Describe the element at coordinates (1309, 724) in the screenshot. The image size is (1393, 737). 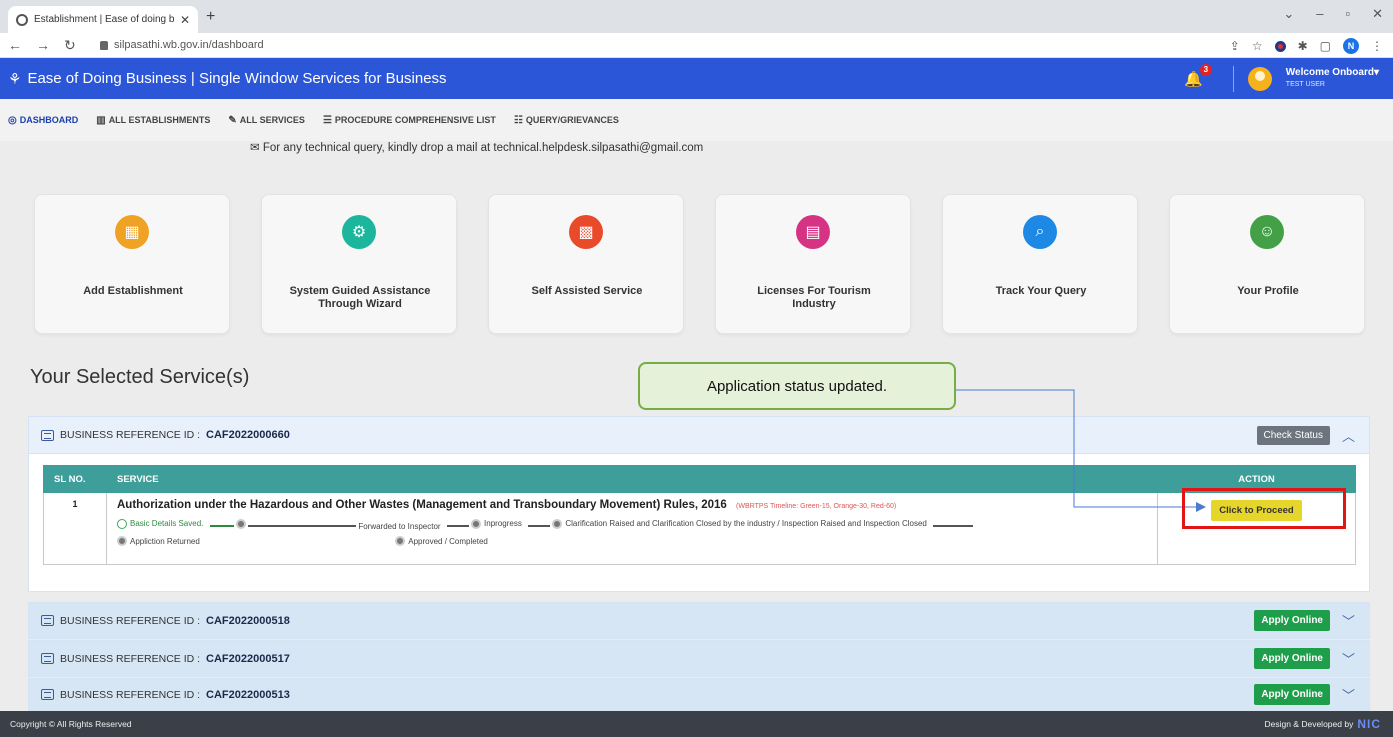
I see `credit-text: Design & Developed by` at that location.